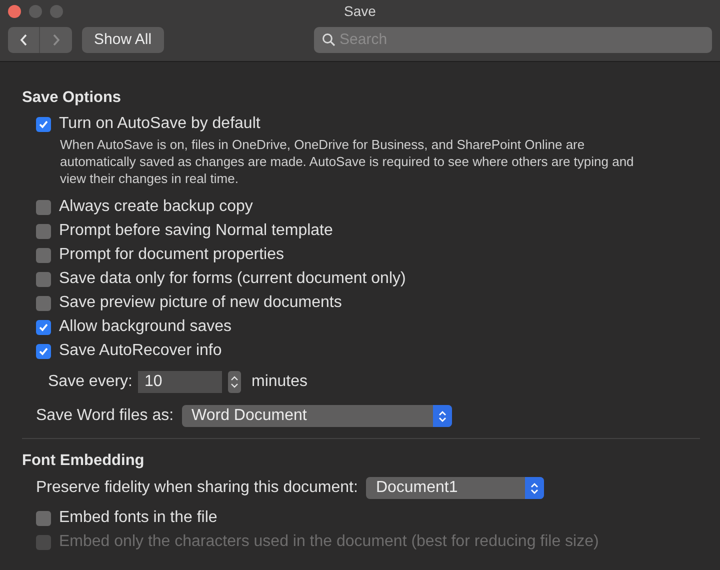 Image resolution: width=720 pixels, height=570 pixels. Describe the element at coordinates (329, 40) in the screenshot. I see `search-icon` at that location.